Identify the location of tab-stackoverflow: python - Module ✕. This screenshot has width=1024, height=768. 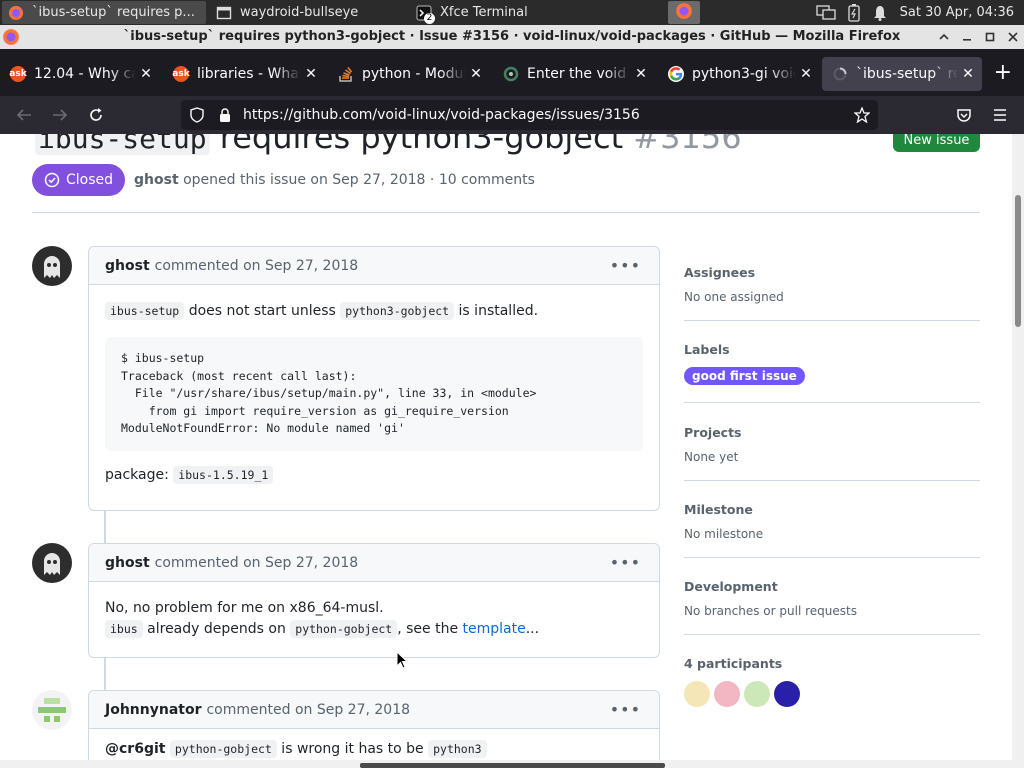
(409, 74).